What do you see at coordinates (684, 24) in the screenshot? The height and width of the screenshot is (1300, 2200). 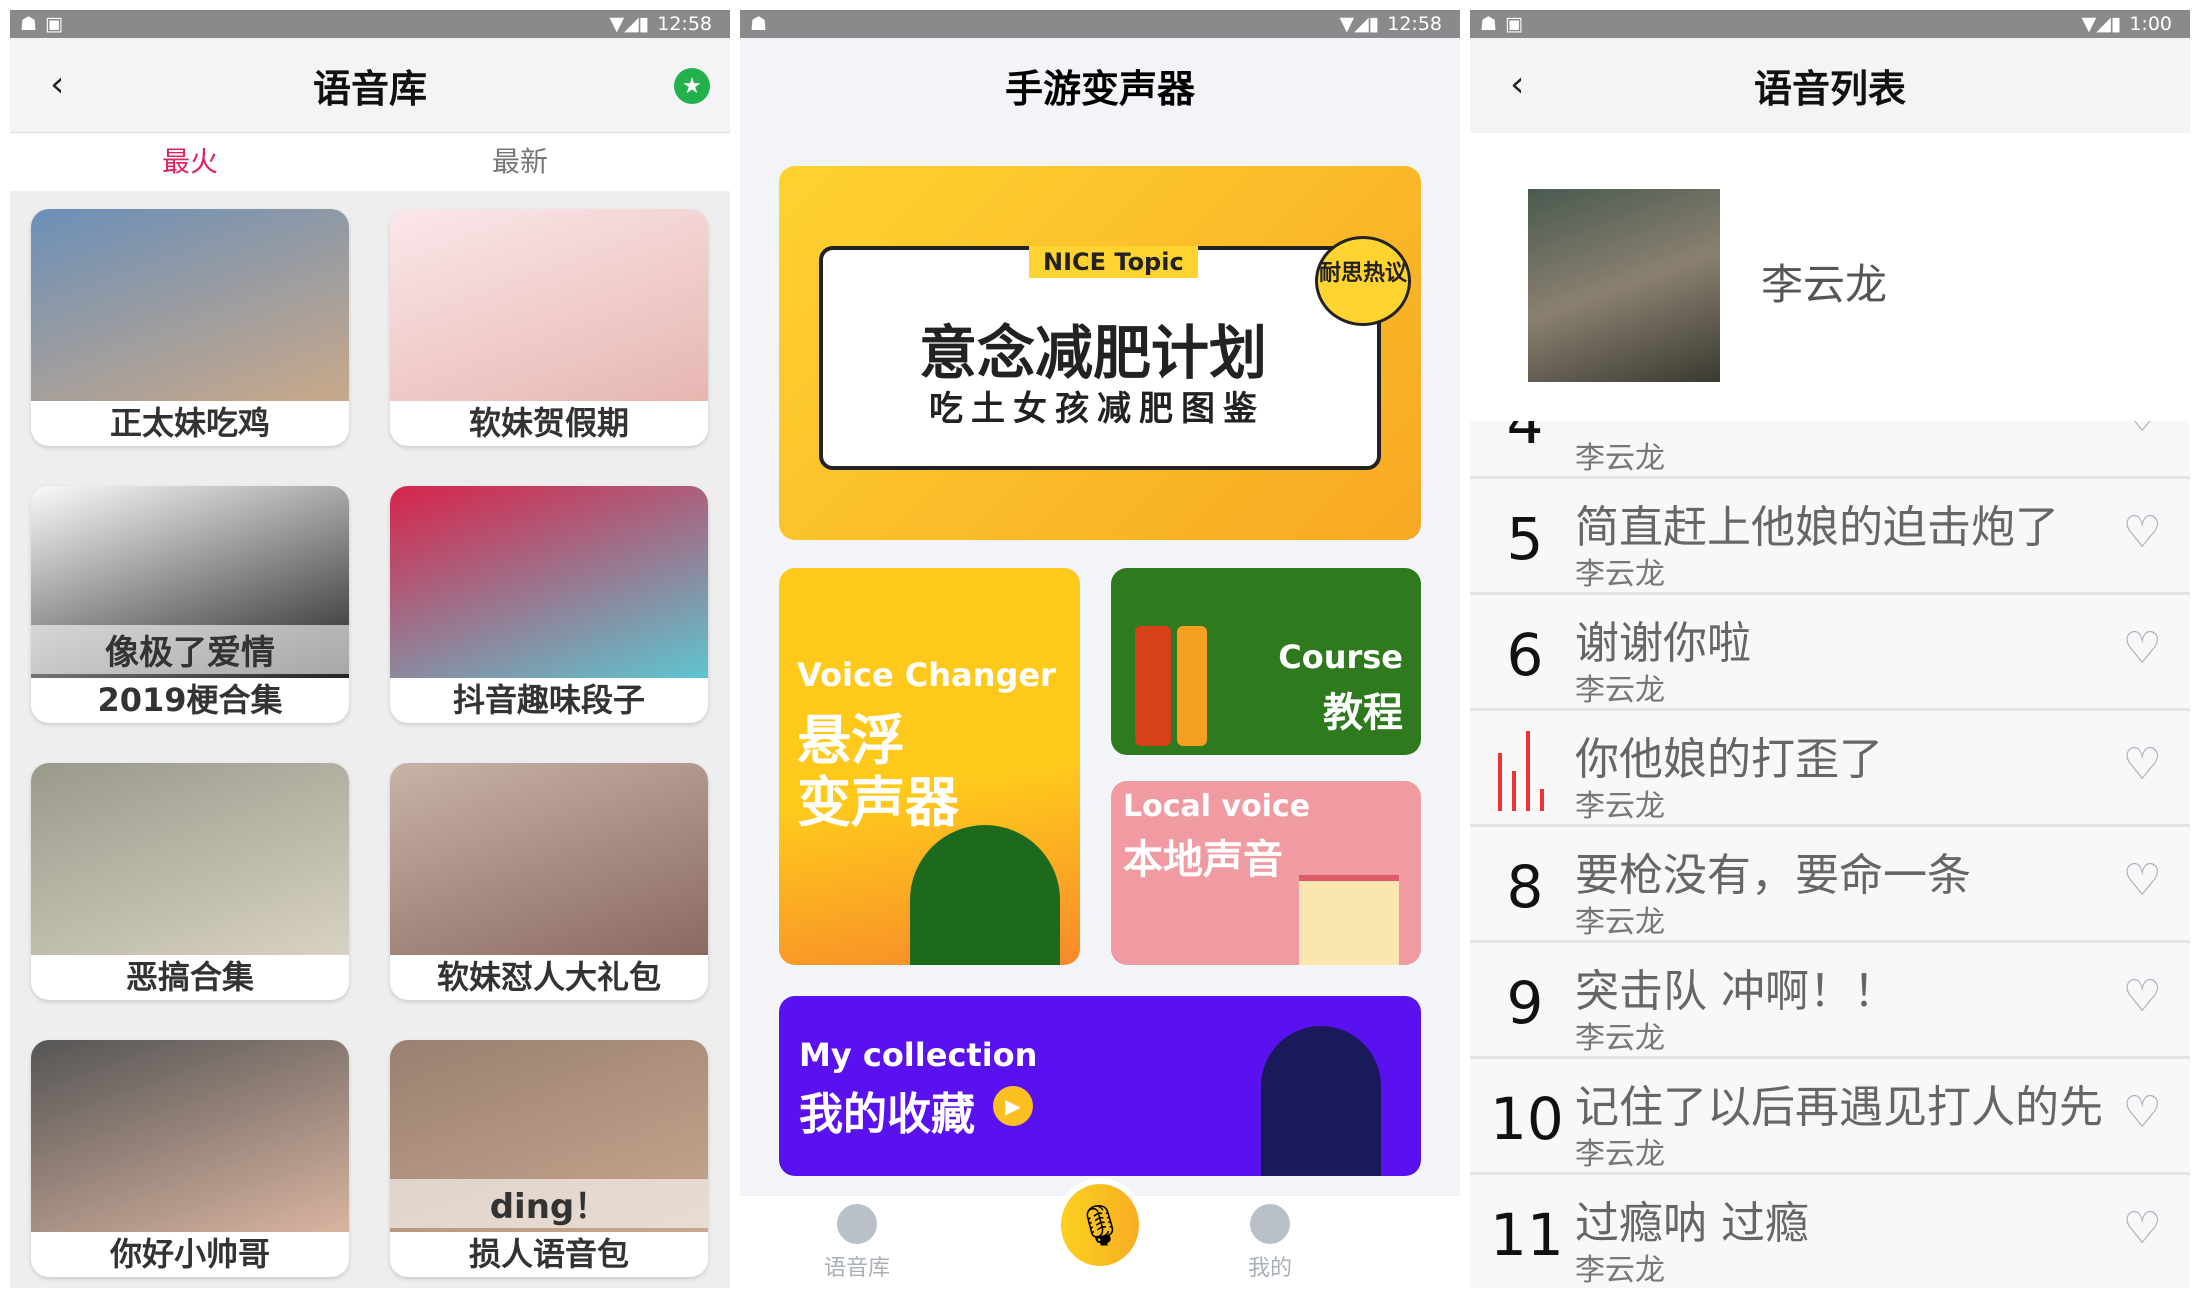 I see `clock: 12:58` at bounding box center [684, 24].